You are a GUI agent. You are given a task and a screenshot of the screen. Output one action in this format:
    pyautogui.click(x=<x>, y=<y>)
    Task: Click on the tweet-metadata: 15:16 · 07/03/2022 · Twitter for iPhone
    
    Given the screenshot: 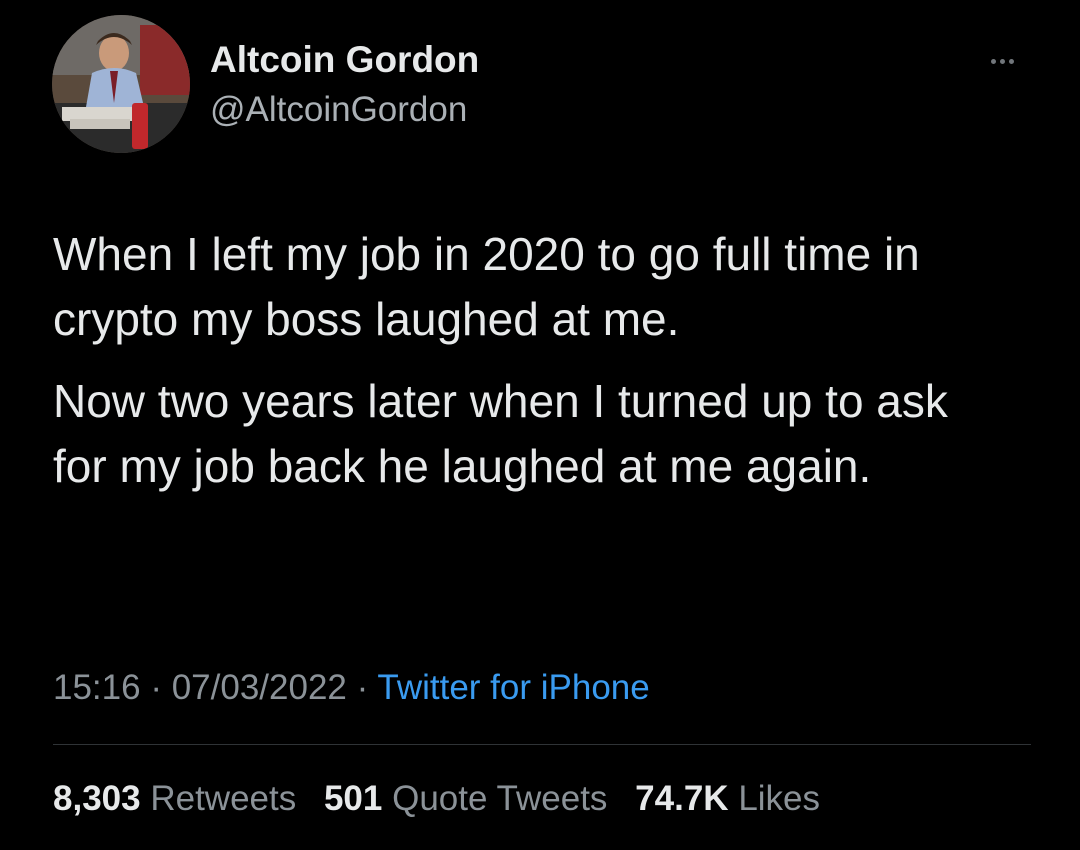 What is the action you would take?
    pyautogui.click(x=351, y=688)
    